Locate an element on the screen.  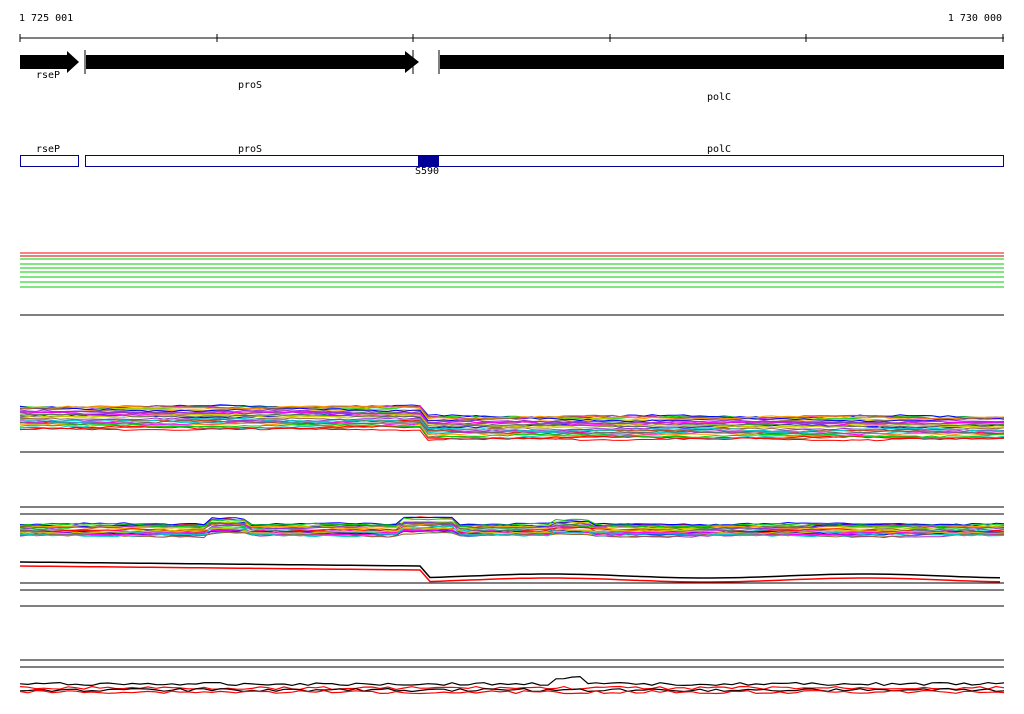
feature-track is located at coordinates (512, 161).